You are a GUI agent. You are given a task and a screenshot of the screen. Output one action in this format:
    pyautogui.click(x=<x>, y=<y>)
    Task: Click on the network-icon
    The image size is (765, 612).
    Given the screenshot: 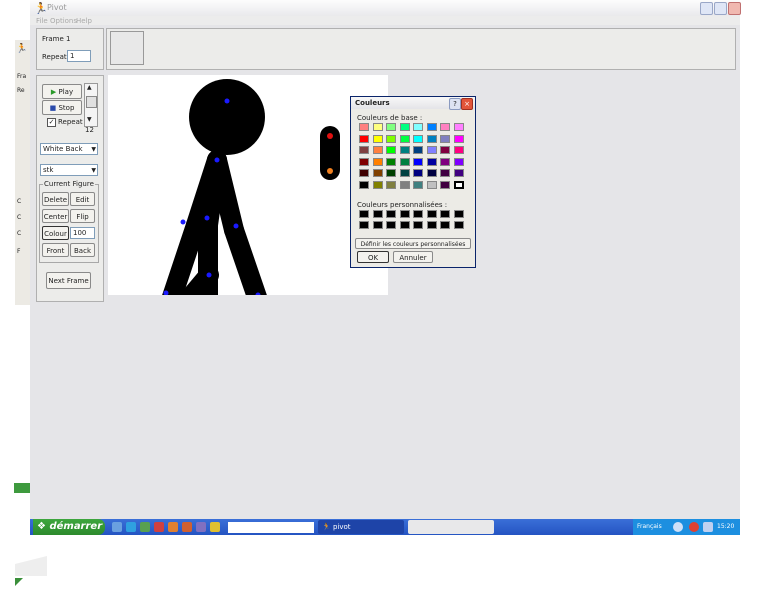 What is the action you would take?
    pyautogui.click(x=678, y=527)
    